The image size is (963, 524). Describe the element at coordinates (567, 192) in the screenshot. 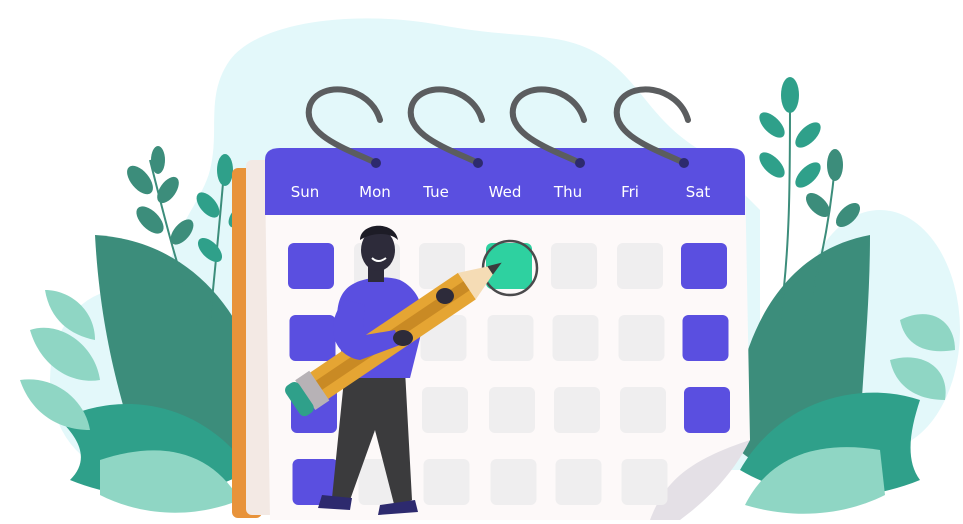

I see `weekday-label-thu: Thu` at that location.